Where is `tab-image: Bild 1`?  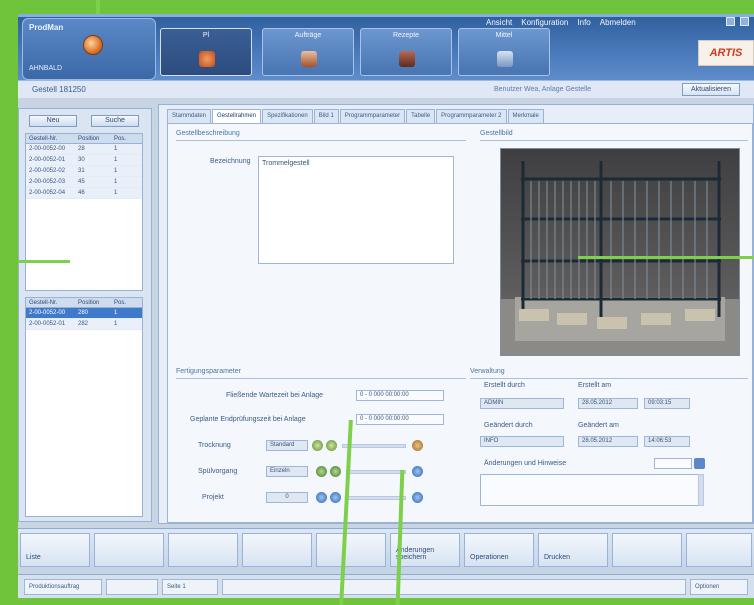
tab-image: Bild 1 is located at coordinates (326, 116).